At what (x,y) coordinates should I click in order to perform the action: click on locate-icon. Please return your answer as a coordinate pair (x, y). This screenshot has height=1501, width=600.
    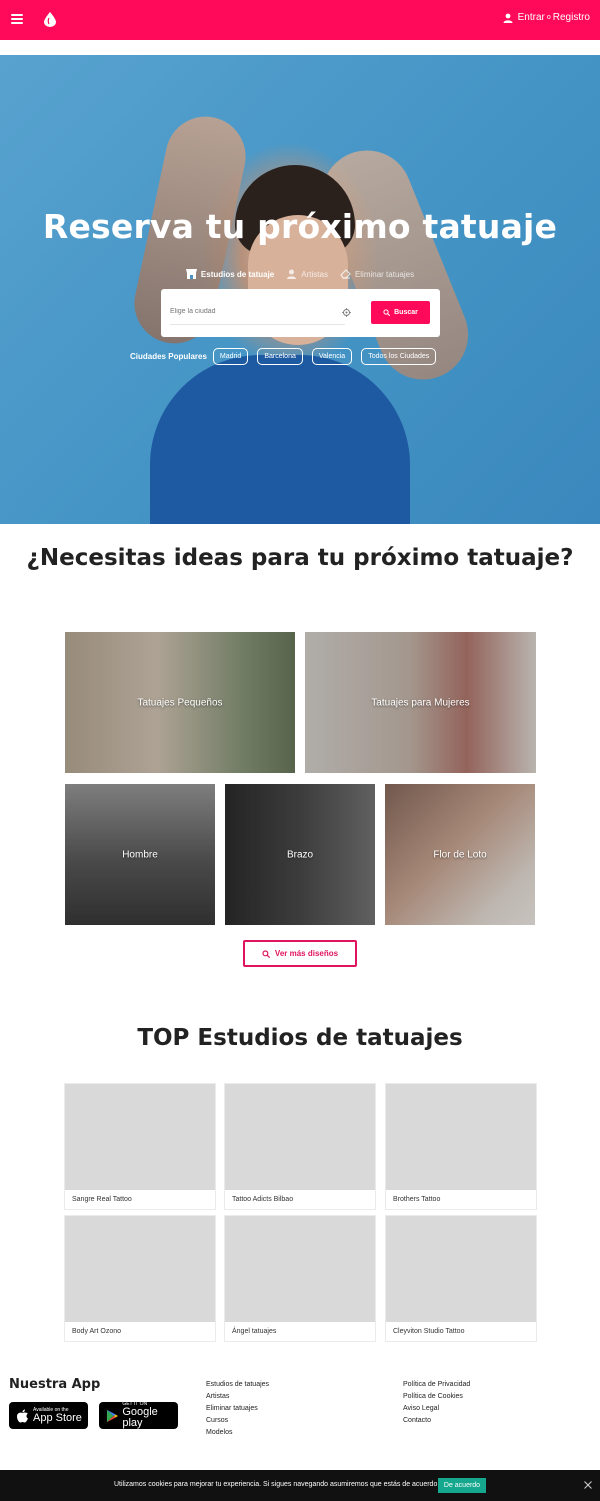
    Looking at the image, I should click on (346, 312).